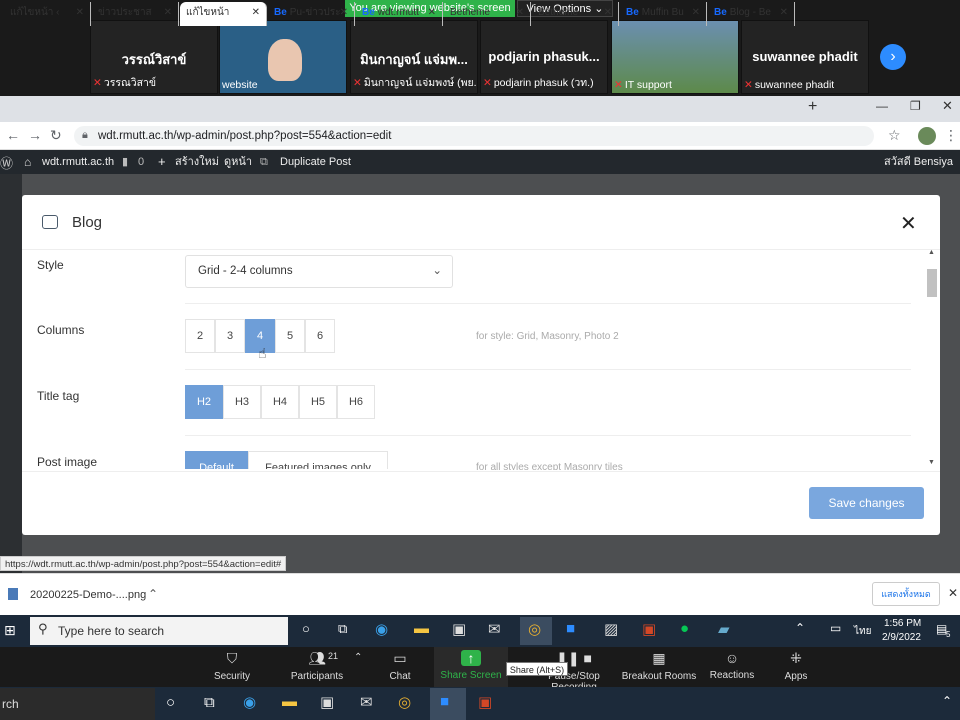 The image size is (960, 720). I want to click on close-window-icon: ✕, so click(947, 106).